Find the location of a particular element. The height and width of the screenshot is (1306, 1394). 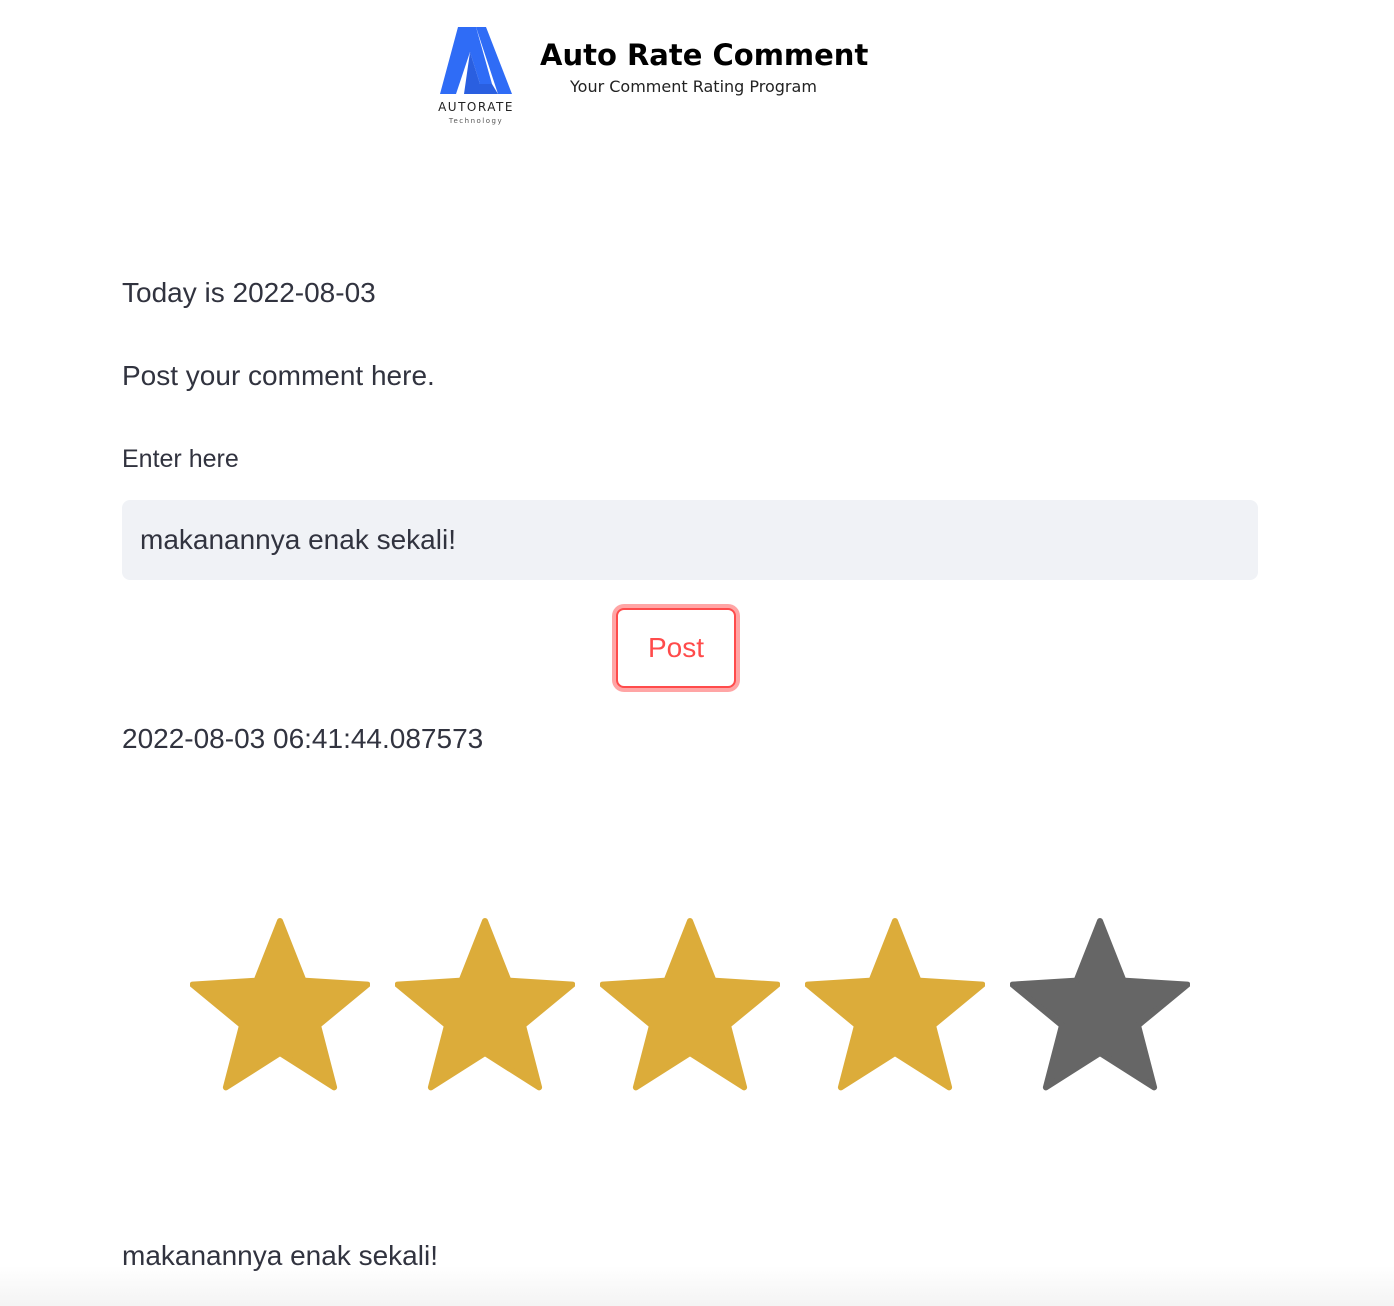

posted-comment-text: makanannya enak sekali! is located at coordinates (280, 1255).